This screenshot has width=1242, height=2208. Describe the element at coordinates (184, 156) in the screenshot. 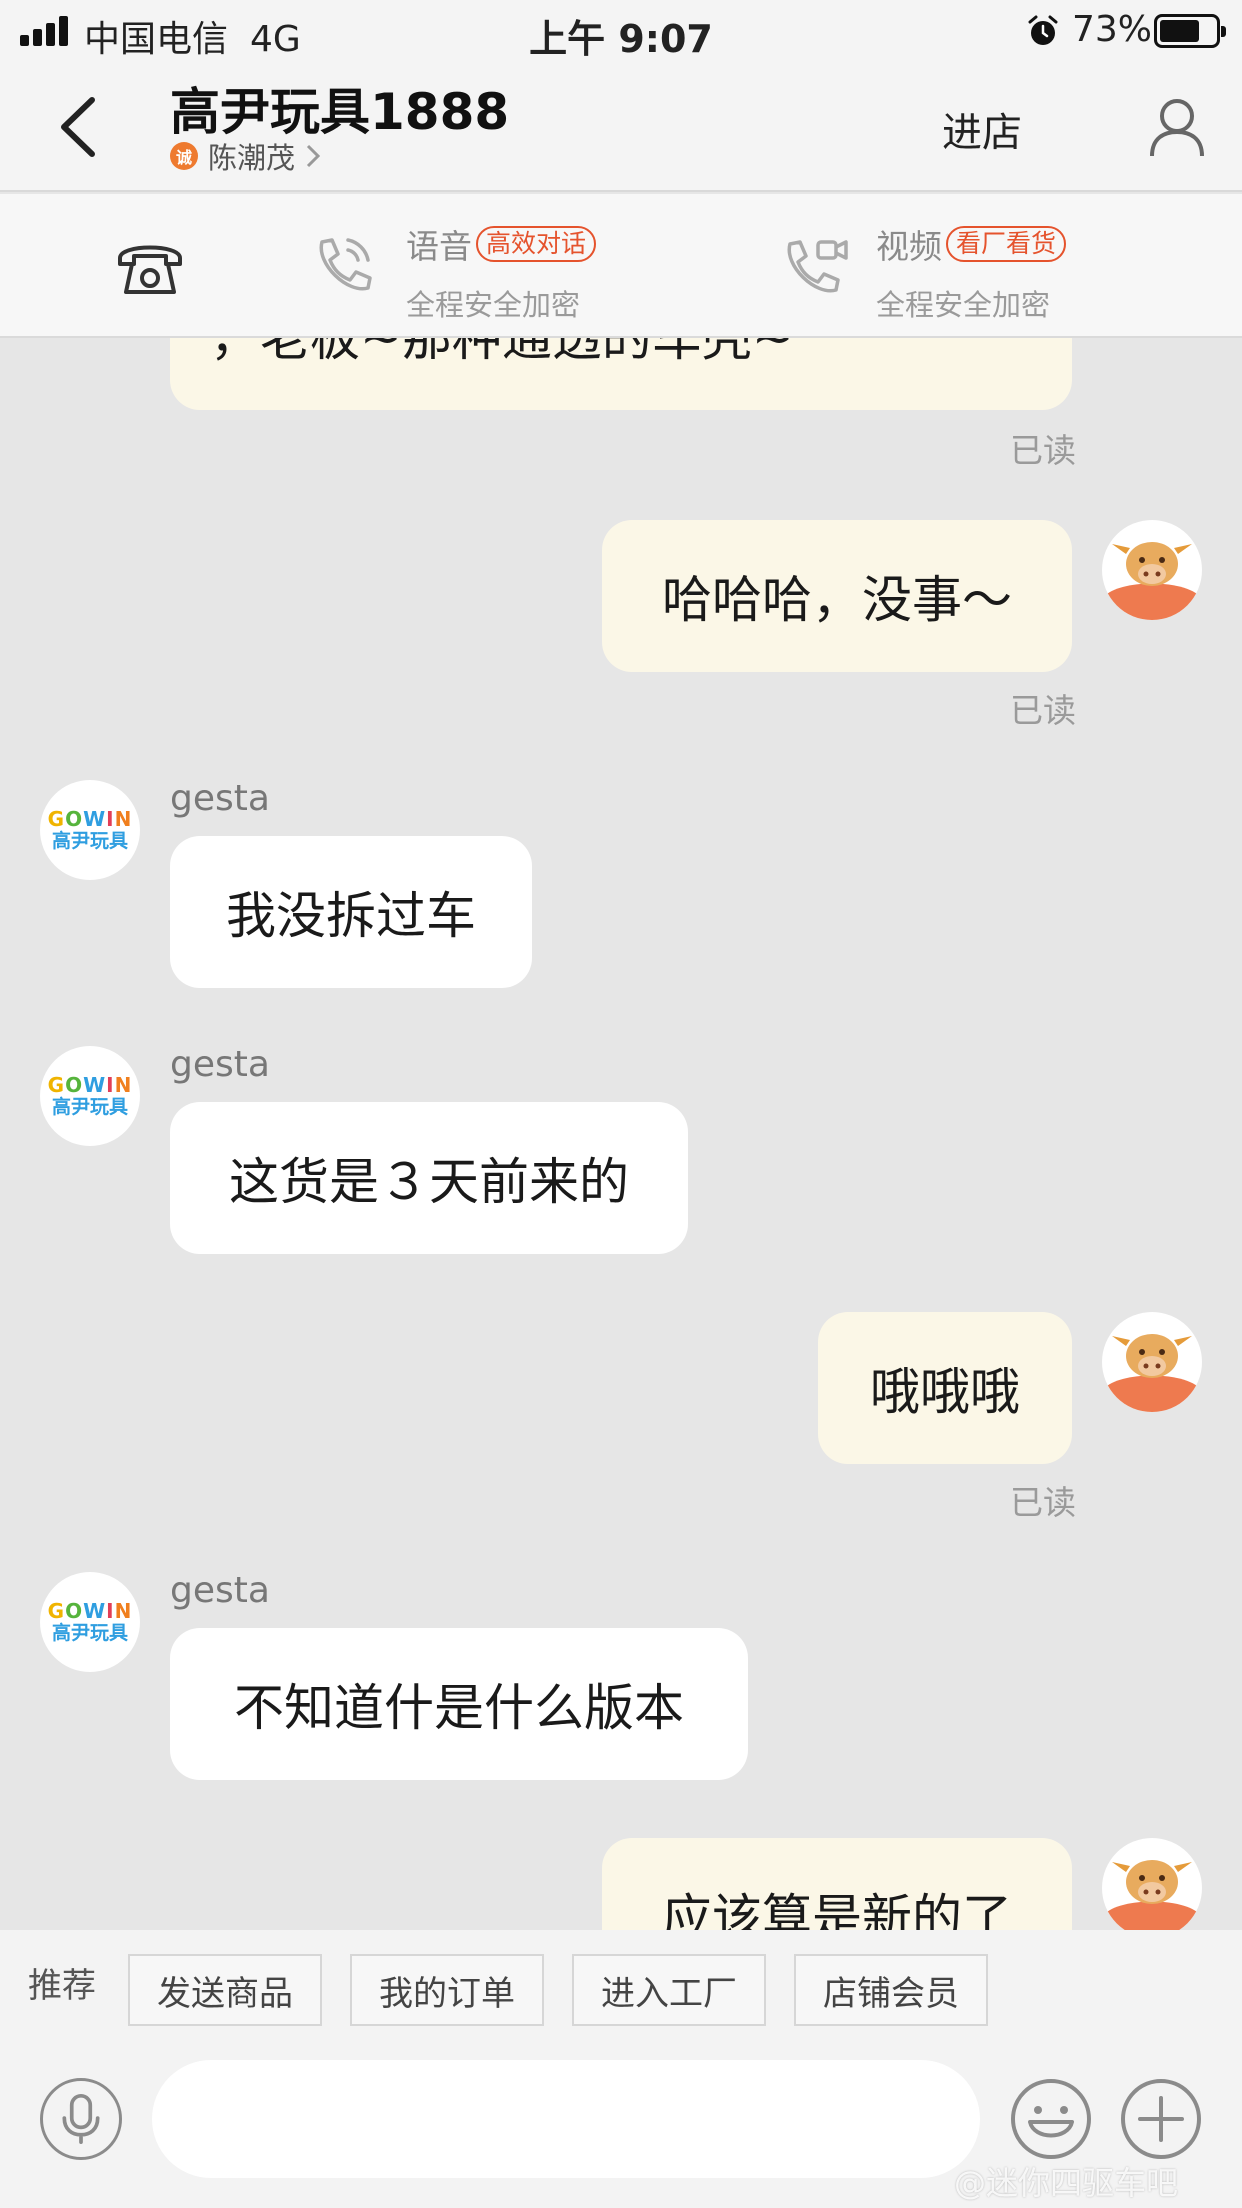

I see `credit-badge-icon: 诚` at that location.